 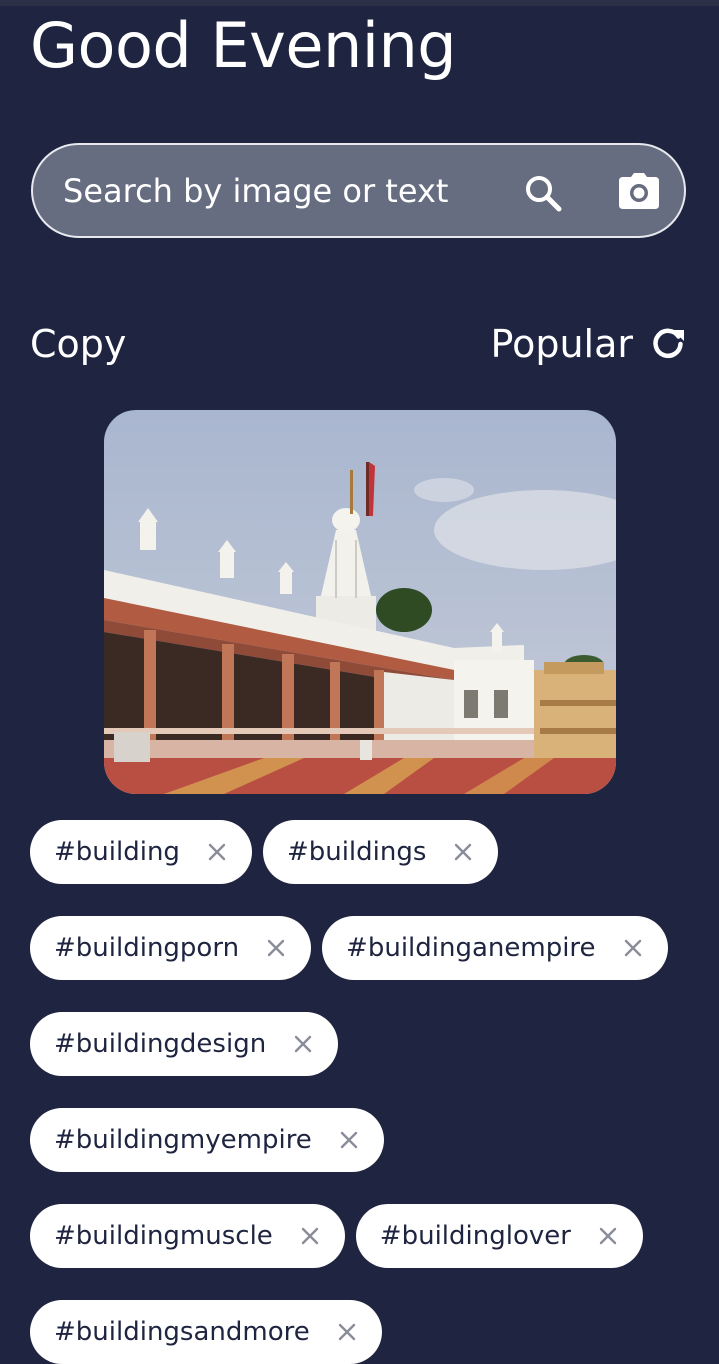 I want to click on hashtag-label: #buildinganempire, so click(x=471, y=948).